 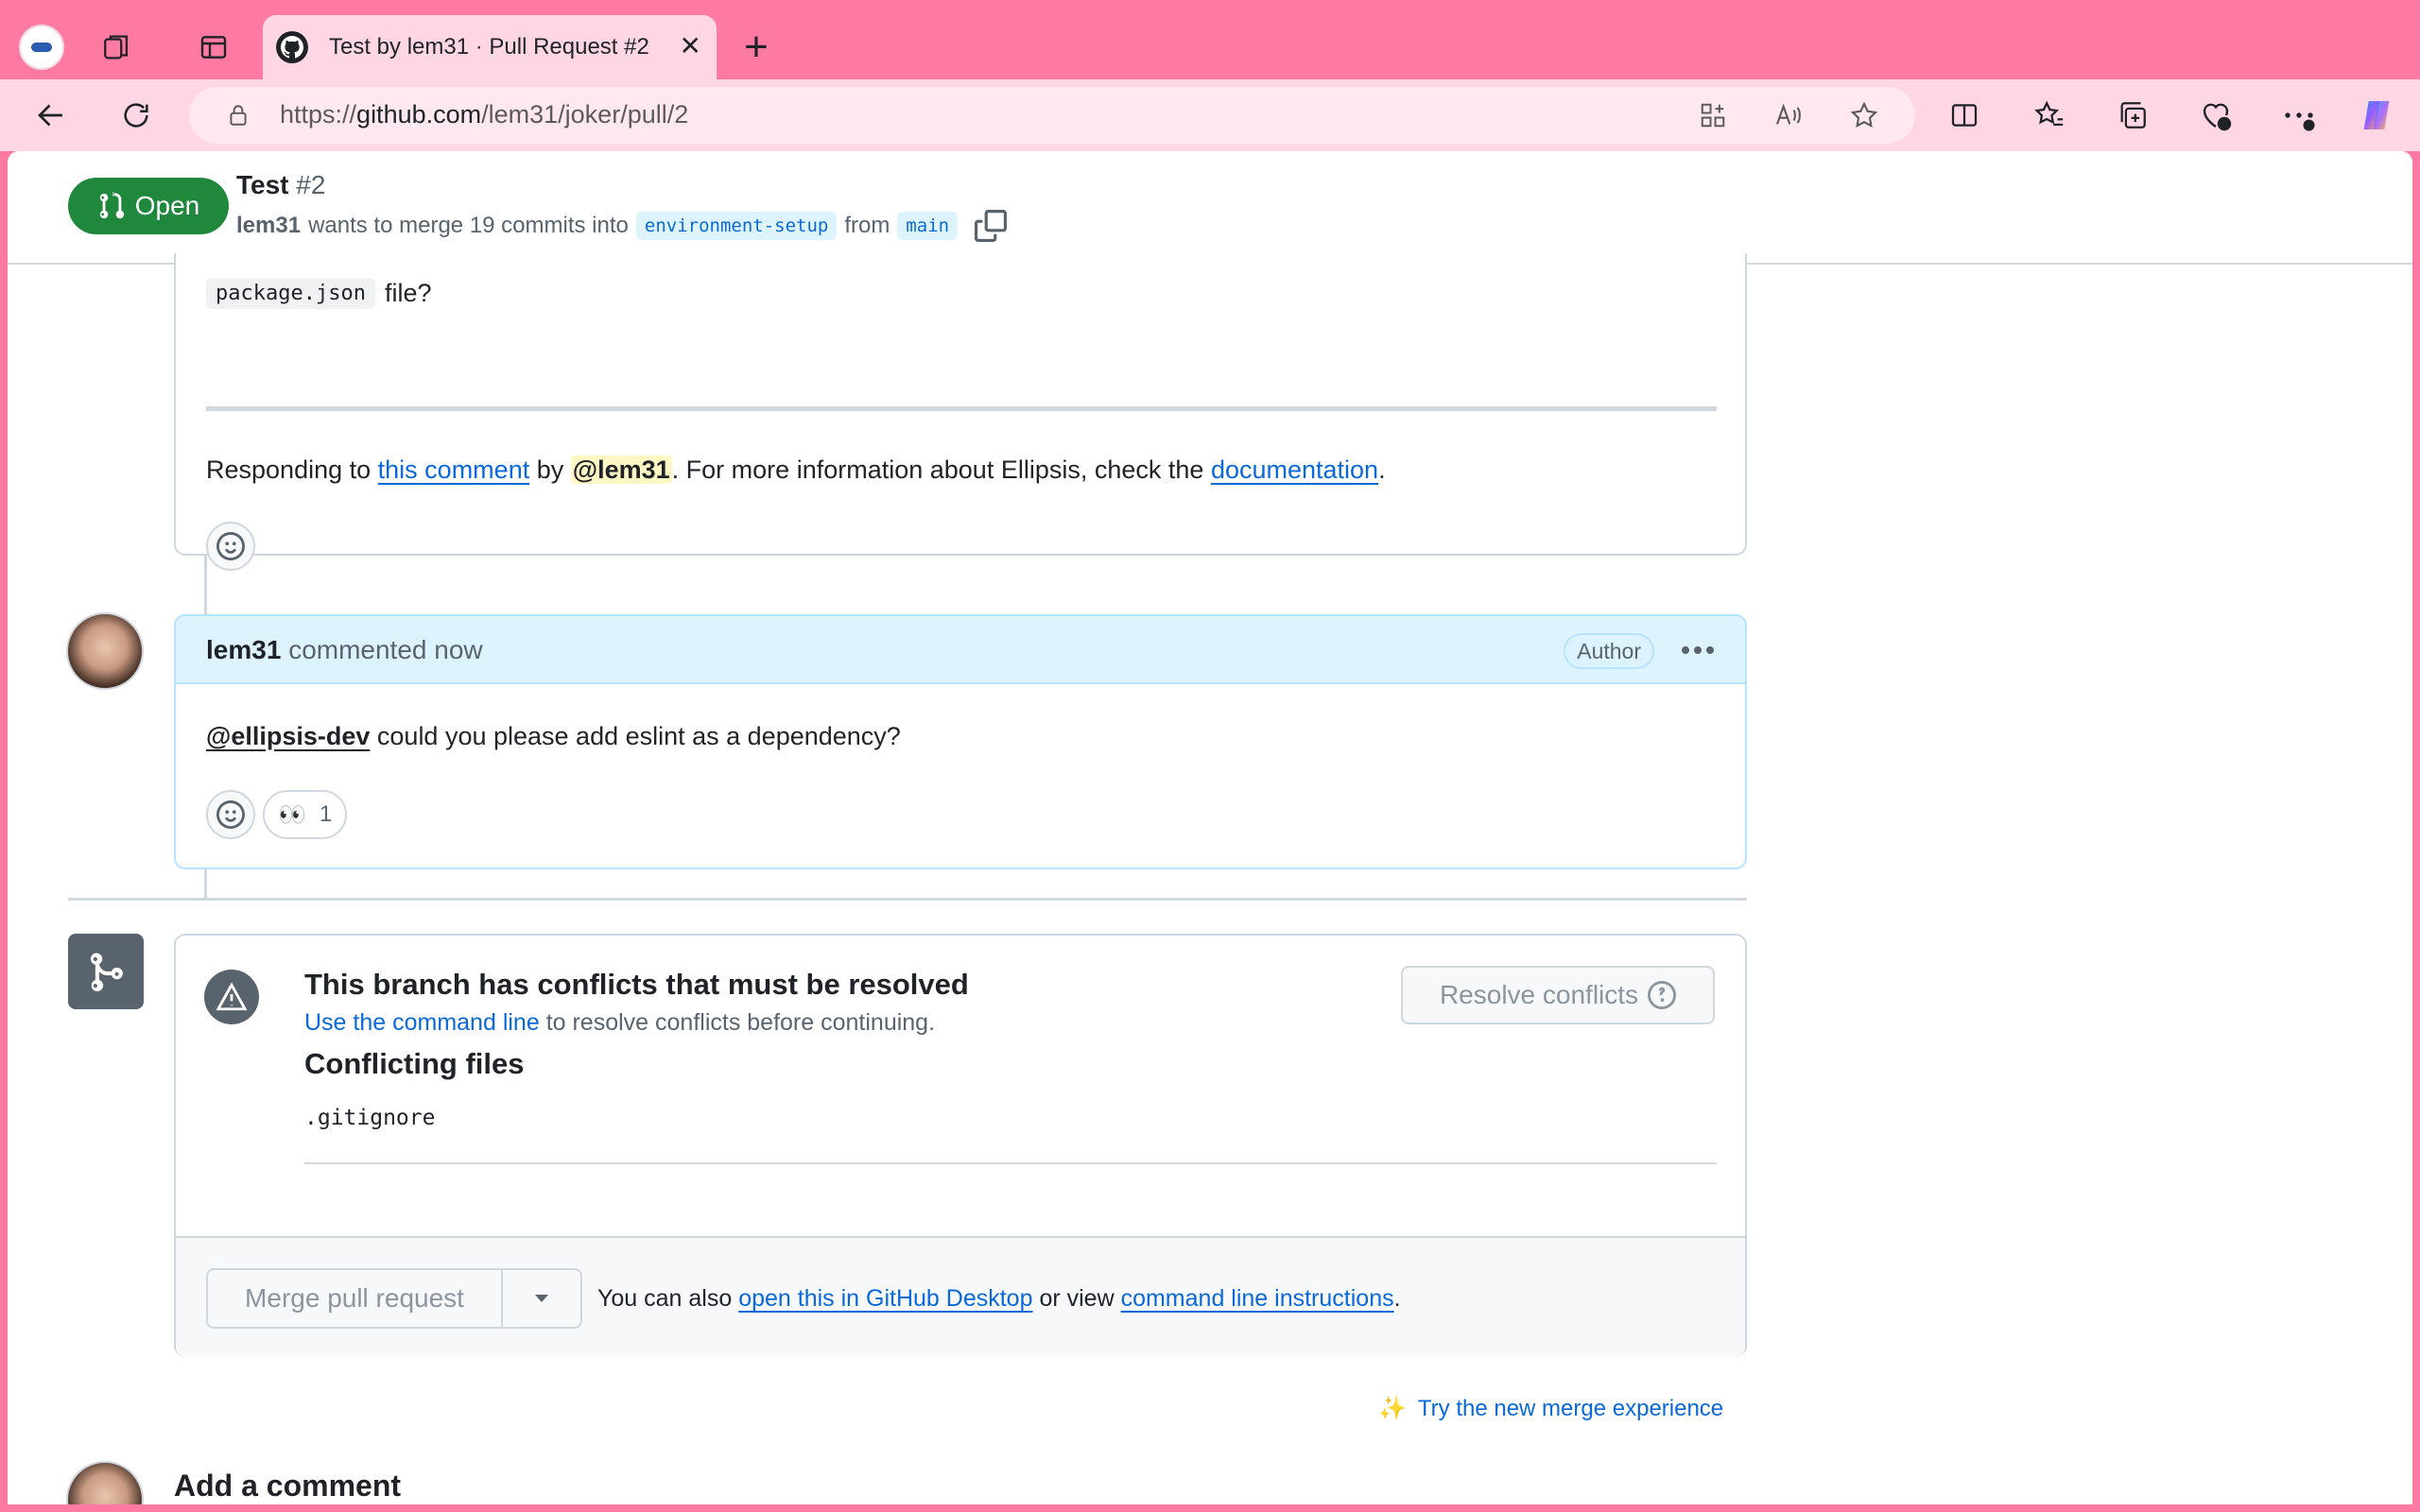 I want to click on favorites-icon, so click(x=2049, y=115).